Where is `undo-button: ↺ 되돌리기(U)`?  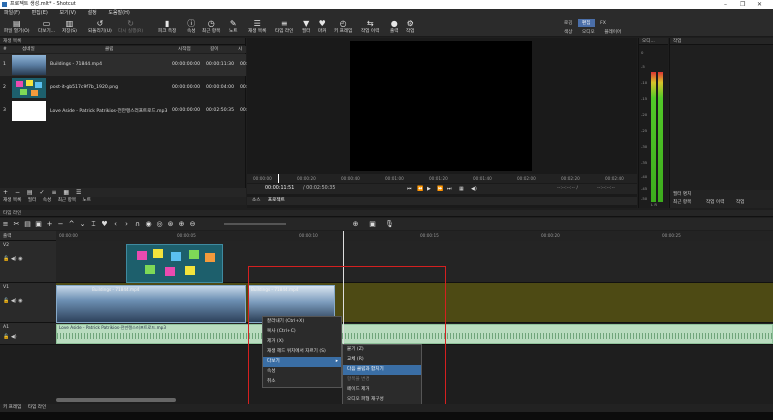
undo-button: ↺ 되돌리기(U) is located at coordinates (100, 26).